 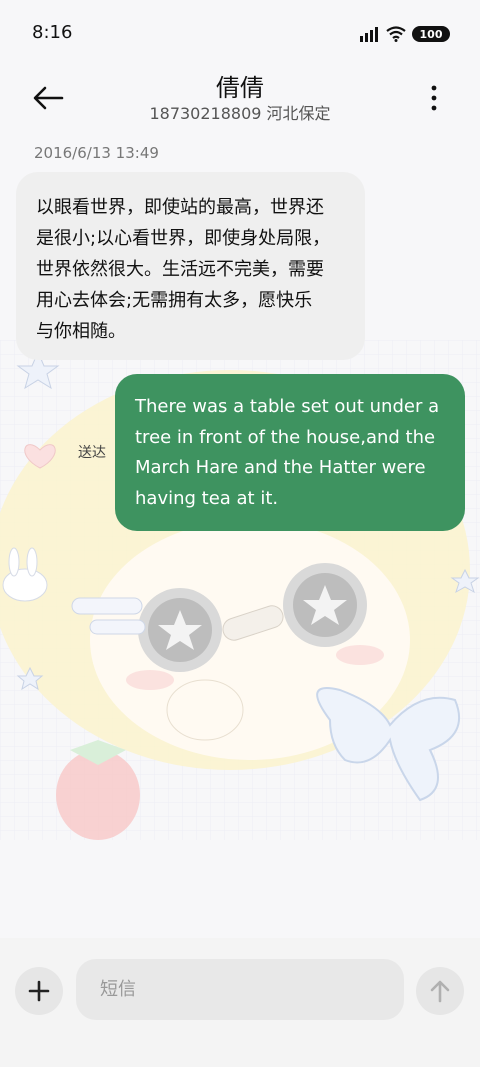 What do you see at coordinates (96, 153) in the screenshot?
I see `message-timestamp: 2016/6/13 13:49` at bounding box center [96, 153].